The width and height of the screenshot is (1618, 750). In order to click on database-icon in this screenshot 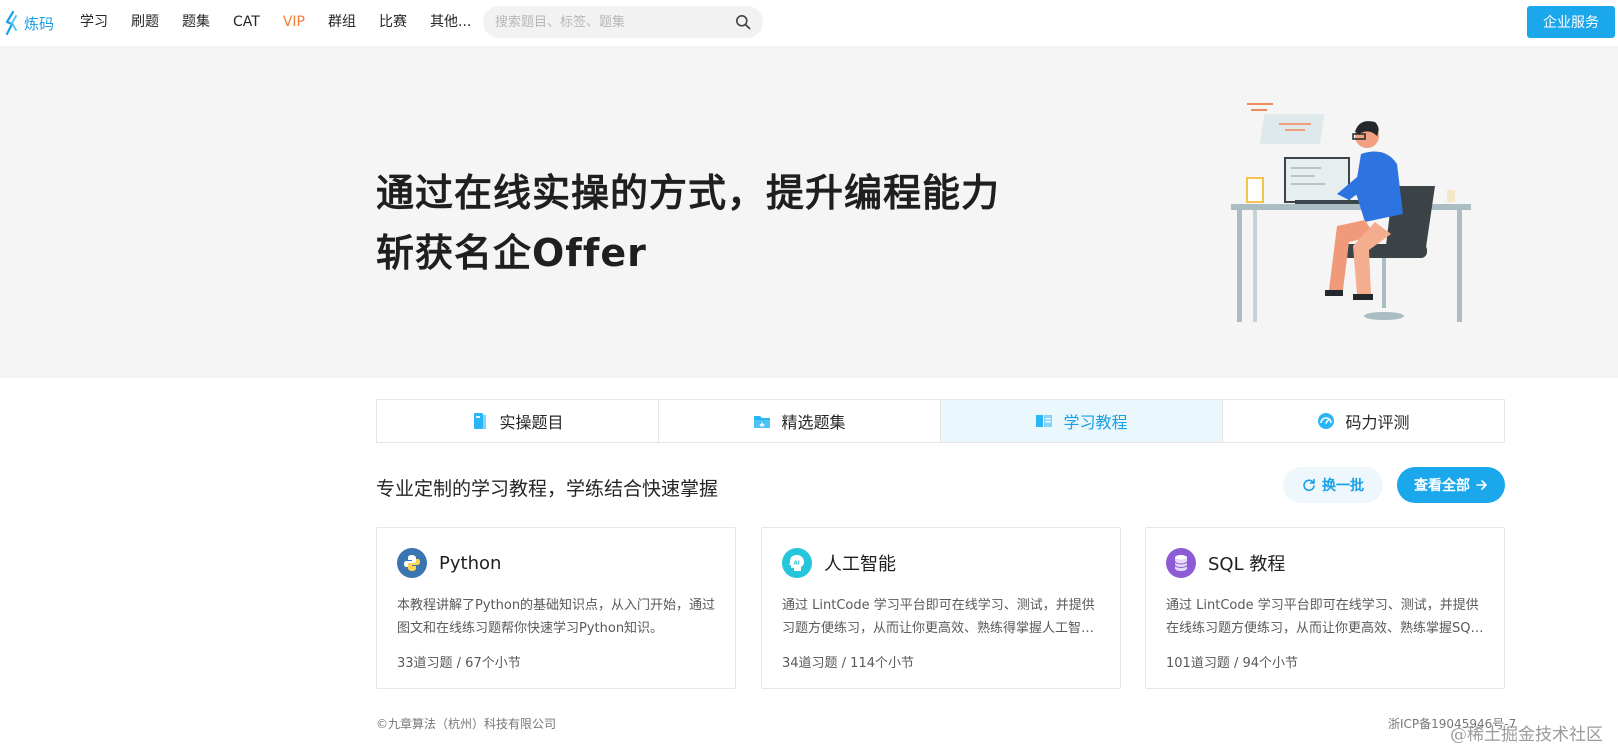, I will do `click(1181, 563)`.